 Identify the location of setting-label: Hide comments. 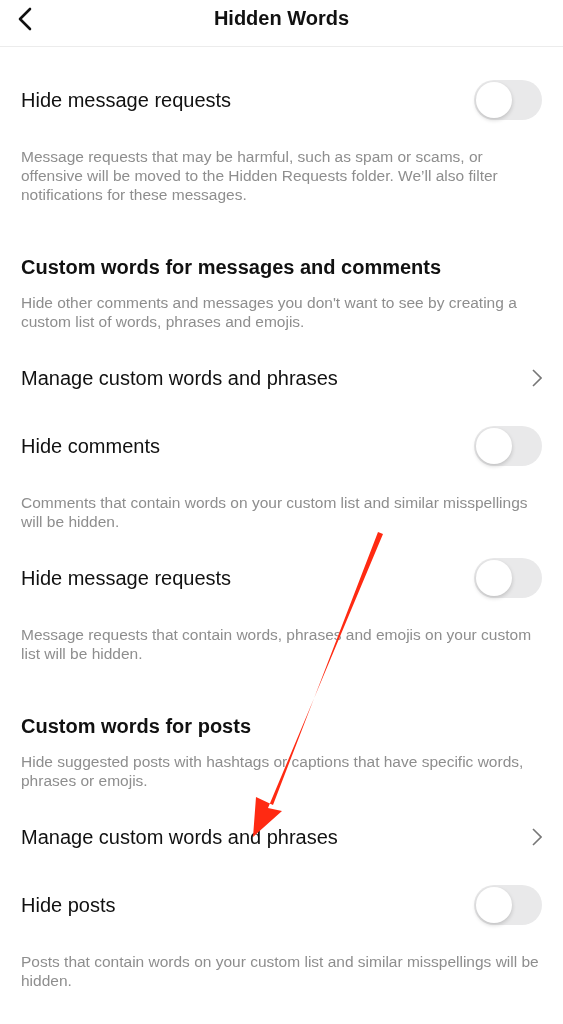
(90, 446).